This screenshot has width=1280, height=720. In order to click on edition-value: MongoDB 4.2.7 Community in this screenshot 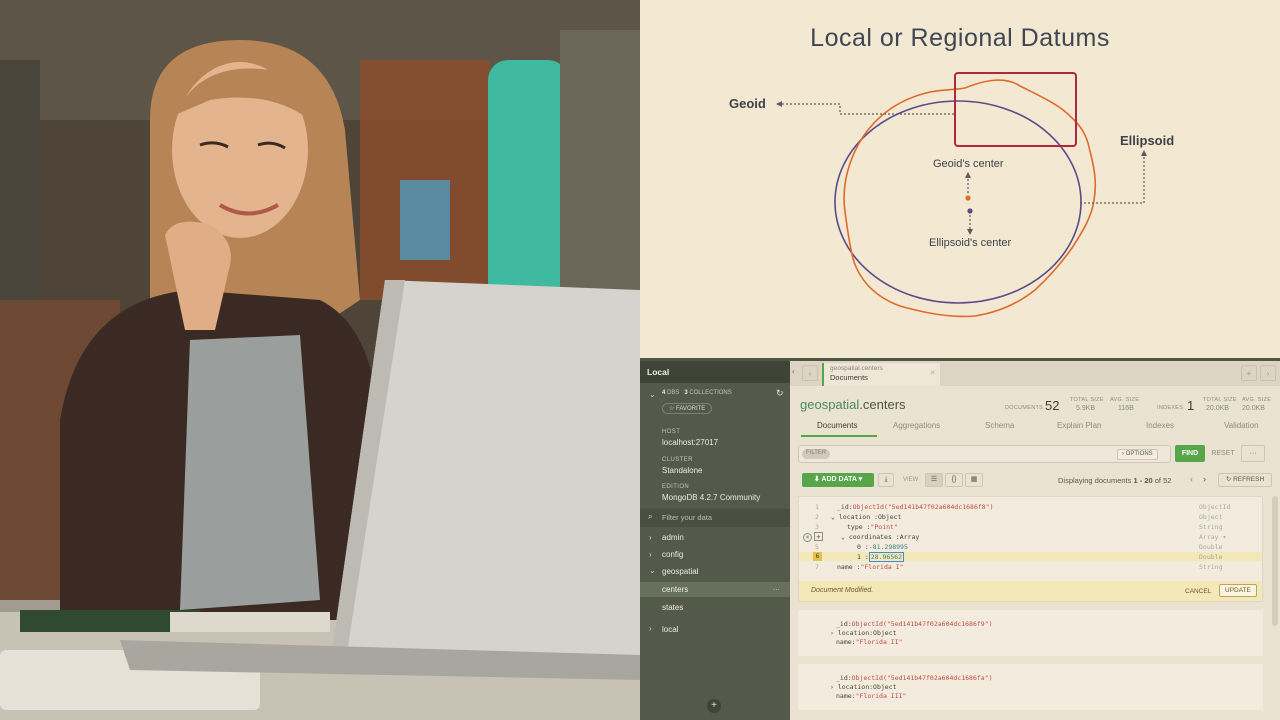, I will do `click(711, 497)`.